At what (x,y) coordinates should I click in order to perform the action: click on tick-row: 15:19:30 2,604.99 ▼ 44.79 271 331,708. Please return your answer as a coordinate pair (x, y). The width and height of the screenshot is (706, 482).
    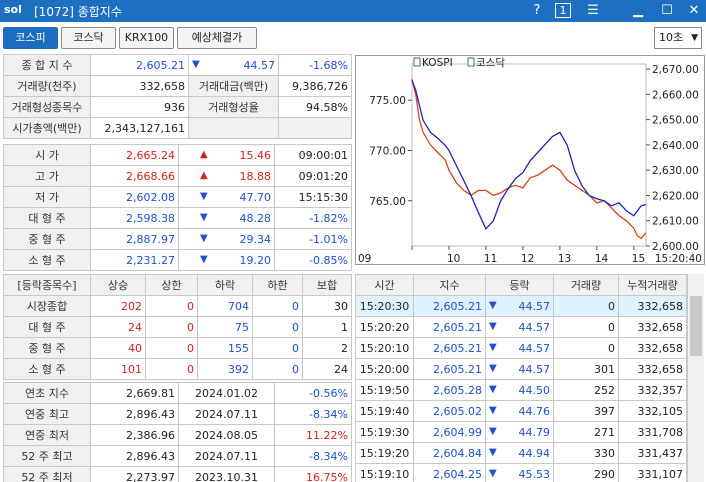
    Looking at the image, I should click on (521, 432).